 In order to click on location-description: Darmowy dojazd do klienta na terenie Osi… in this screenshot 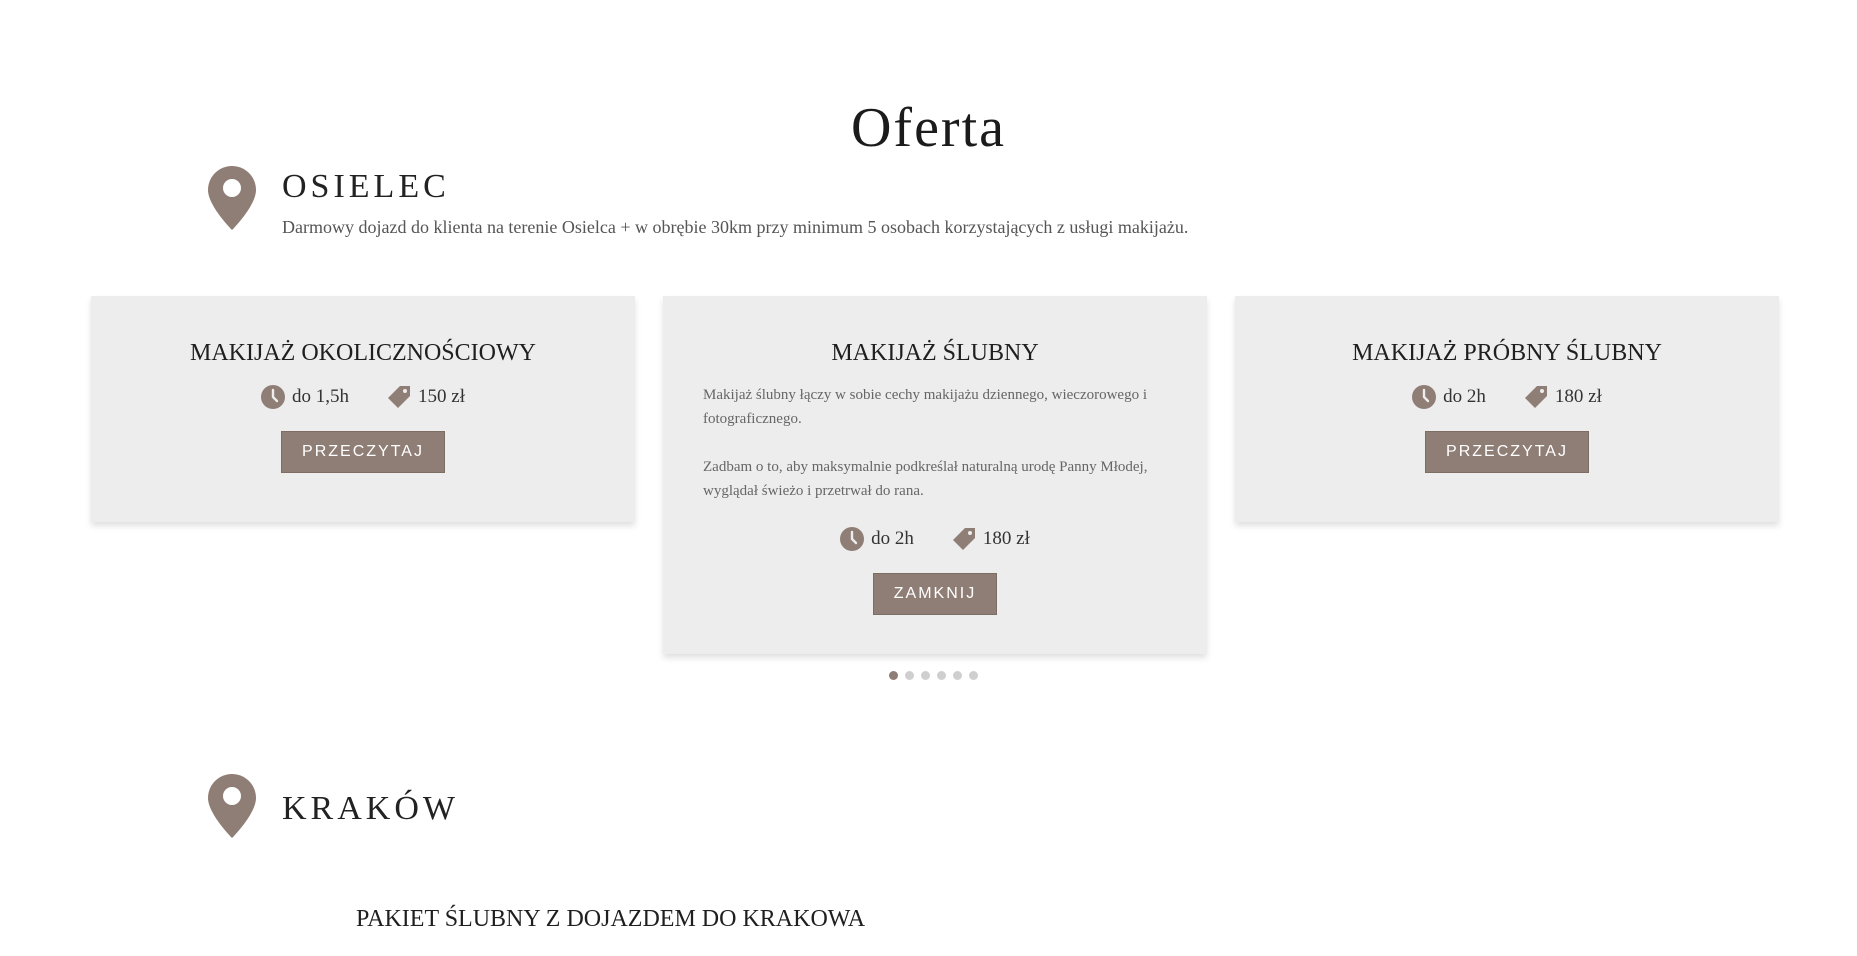, I will do `click(735, 227)`.